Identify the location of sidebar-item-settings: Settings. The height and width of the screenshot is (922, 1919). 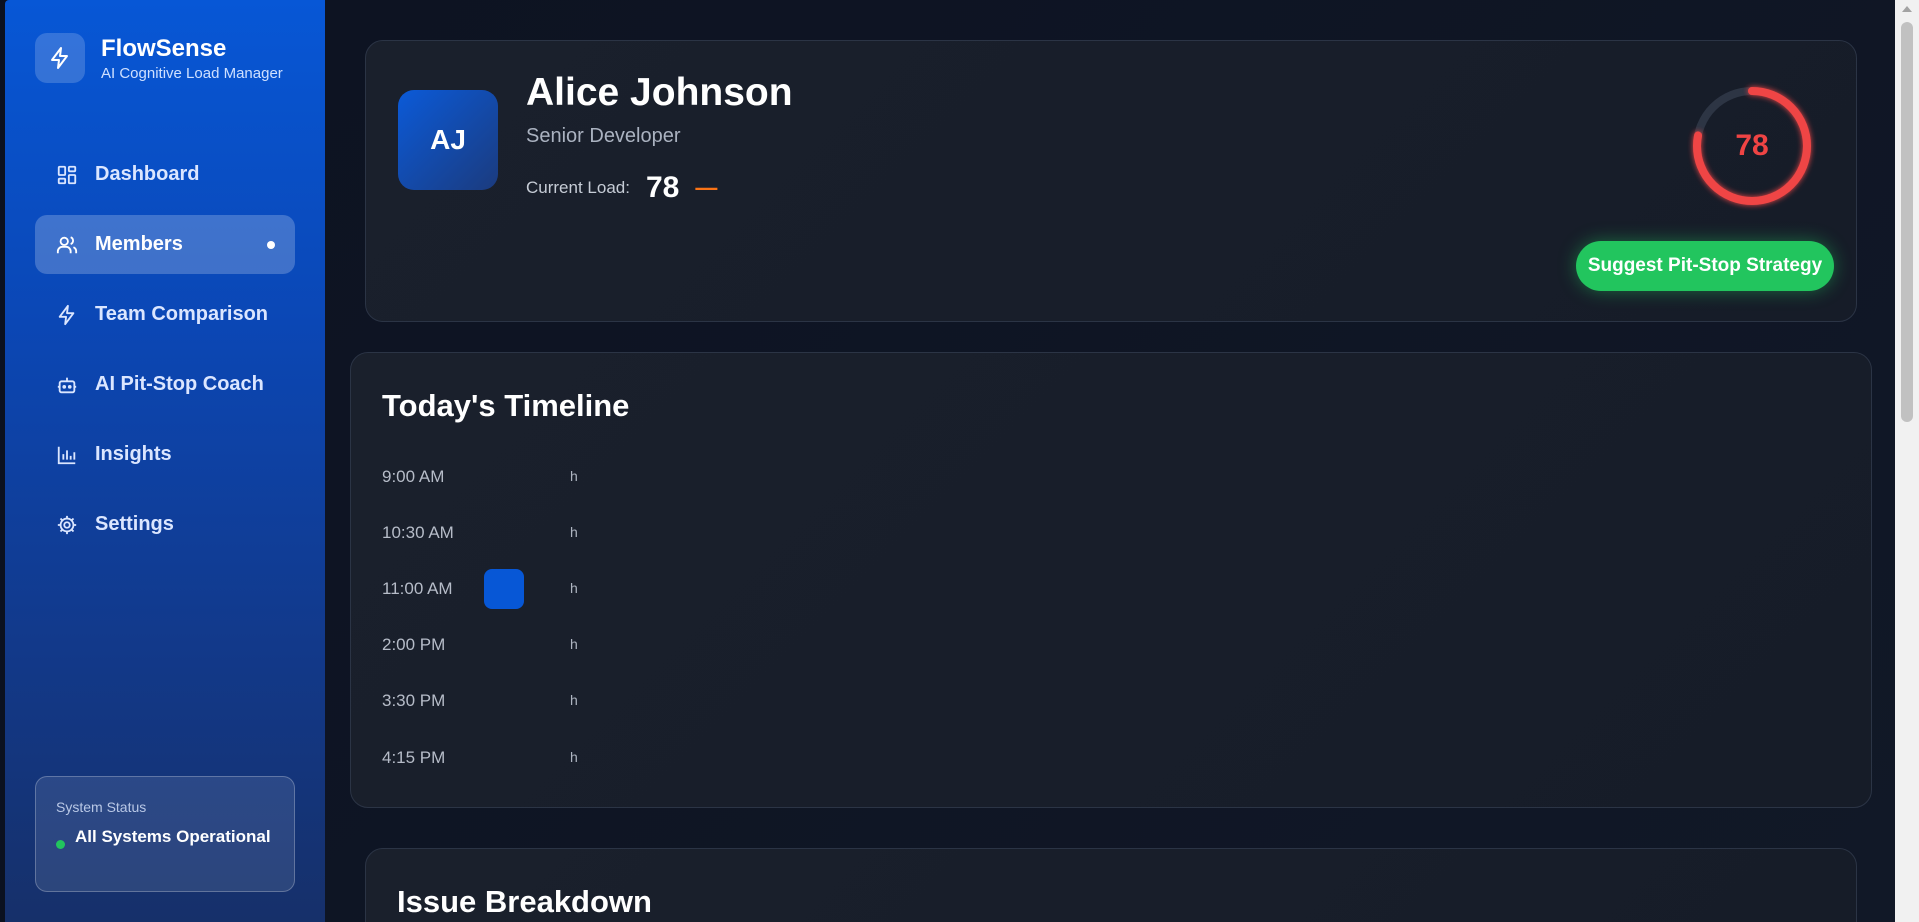
(165, 524).